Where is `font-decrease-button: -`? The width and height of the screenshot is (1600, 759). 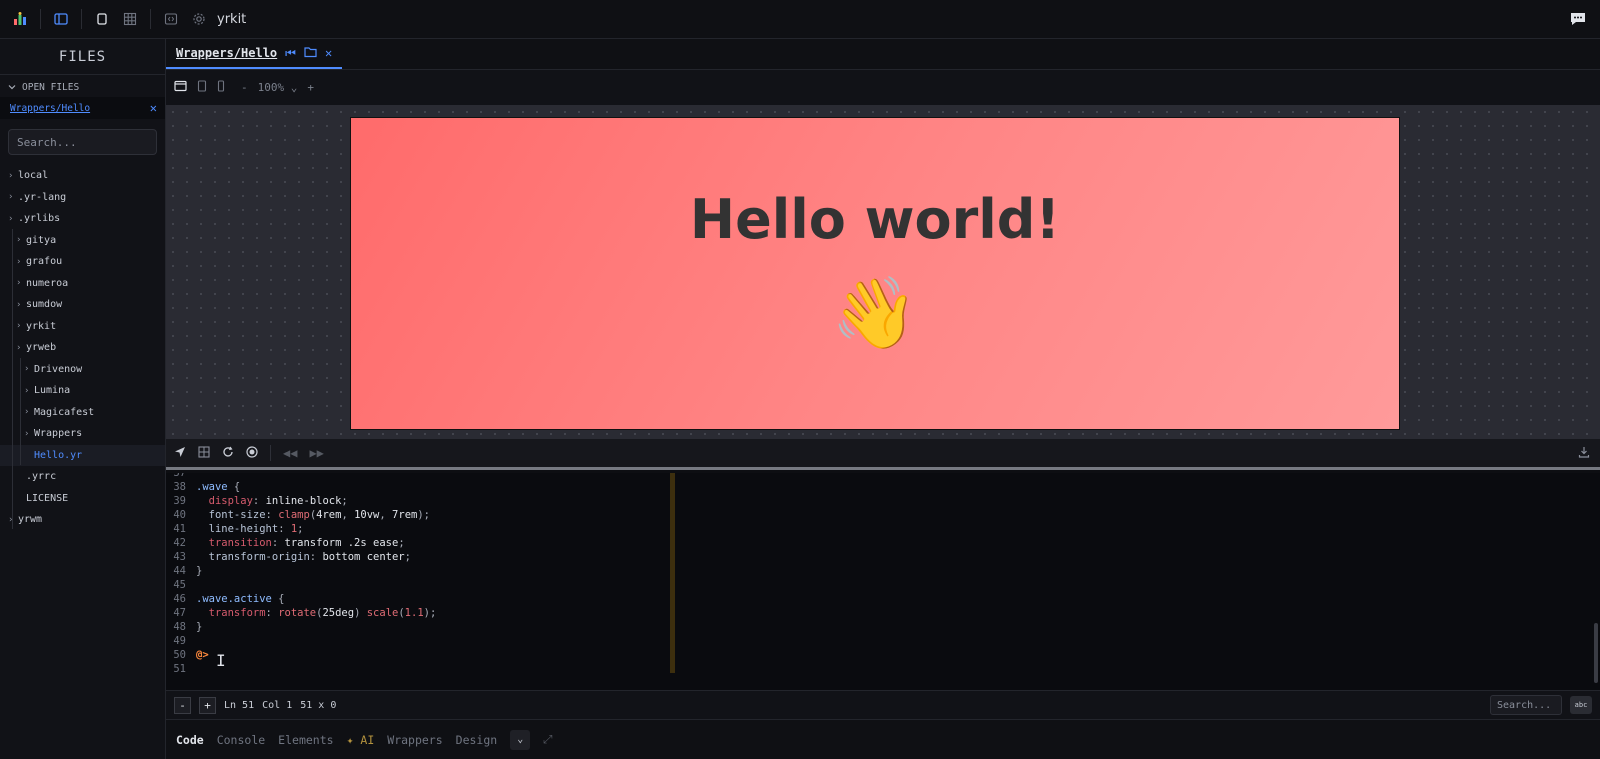
font-decrease-button: - is located at coordinates (182, 705).